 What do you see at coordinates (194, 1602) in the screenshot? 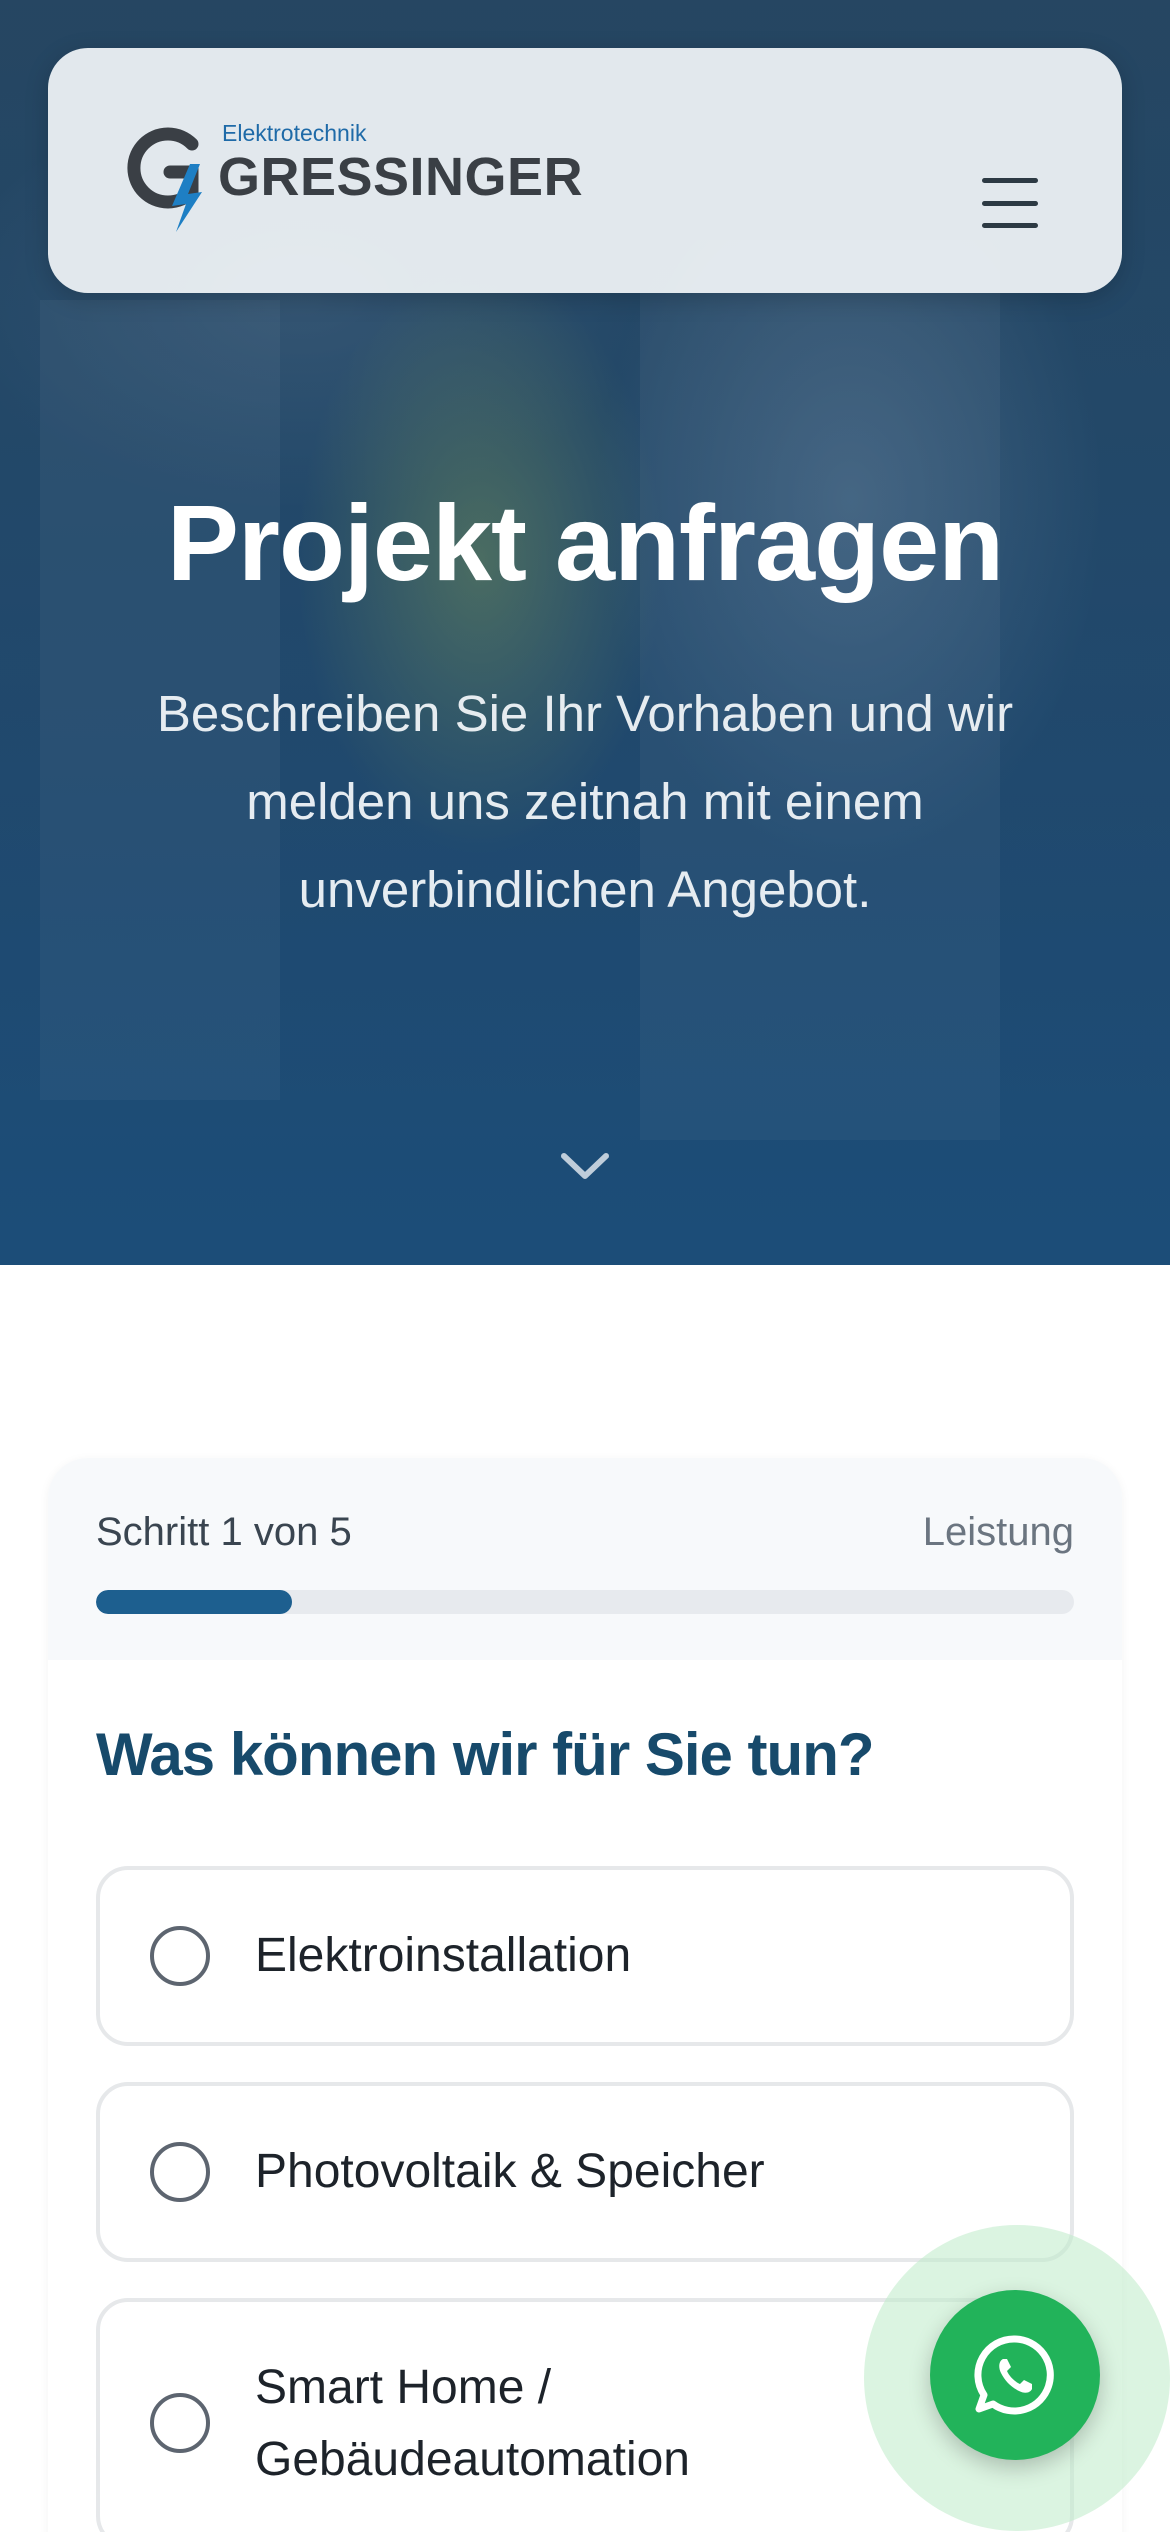
I see `progress-fill` at bounding box center [194, 1602].